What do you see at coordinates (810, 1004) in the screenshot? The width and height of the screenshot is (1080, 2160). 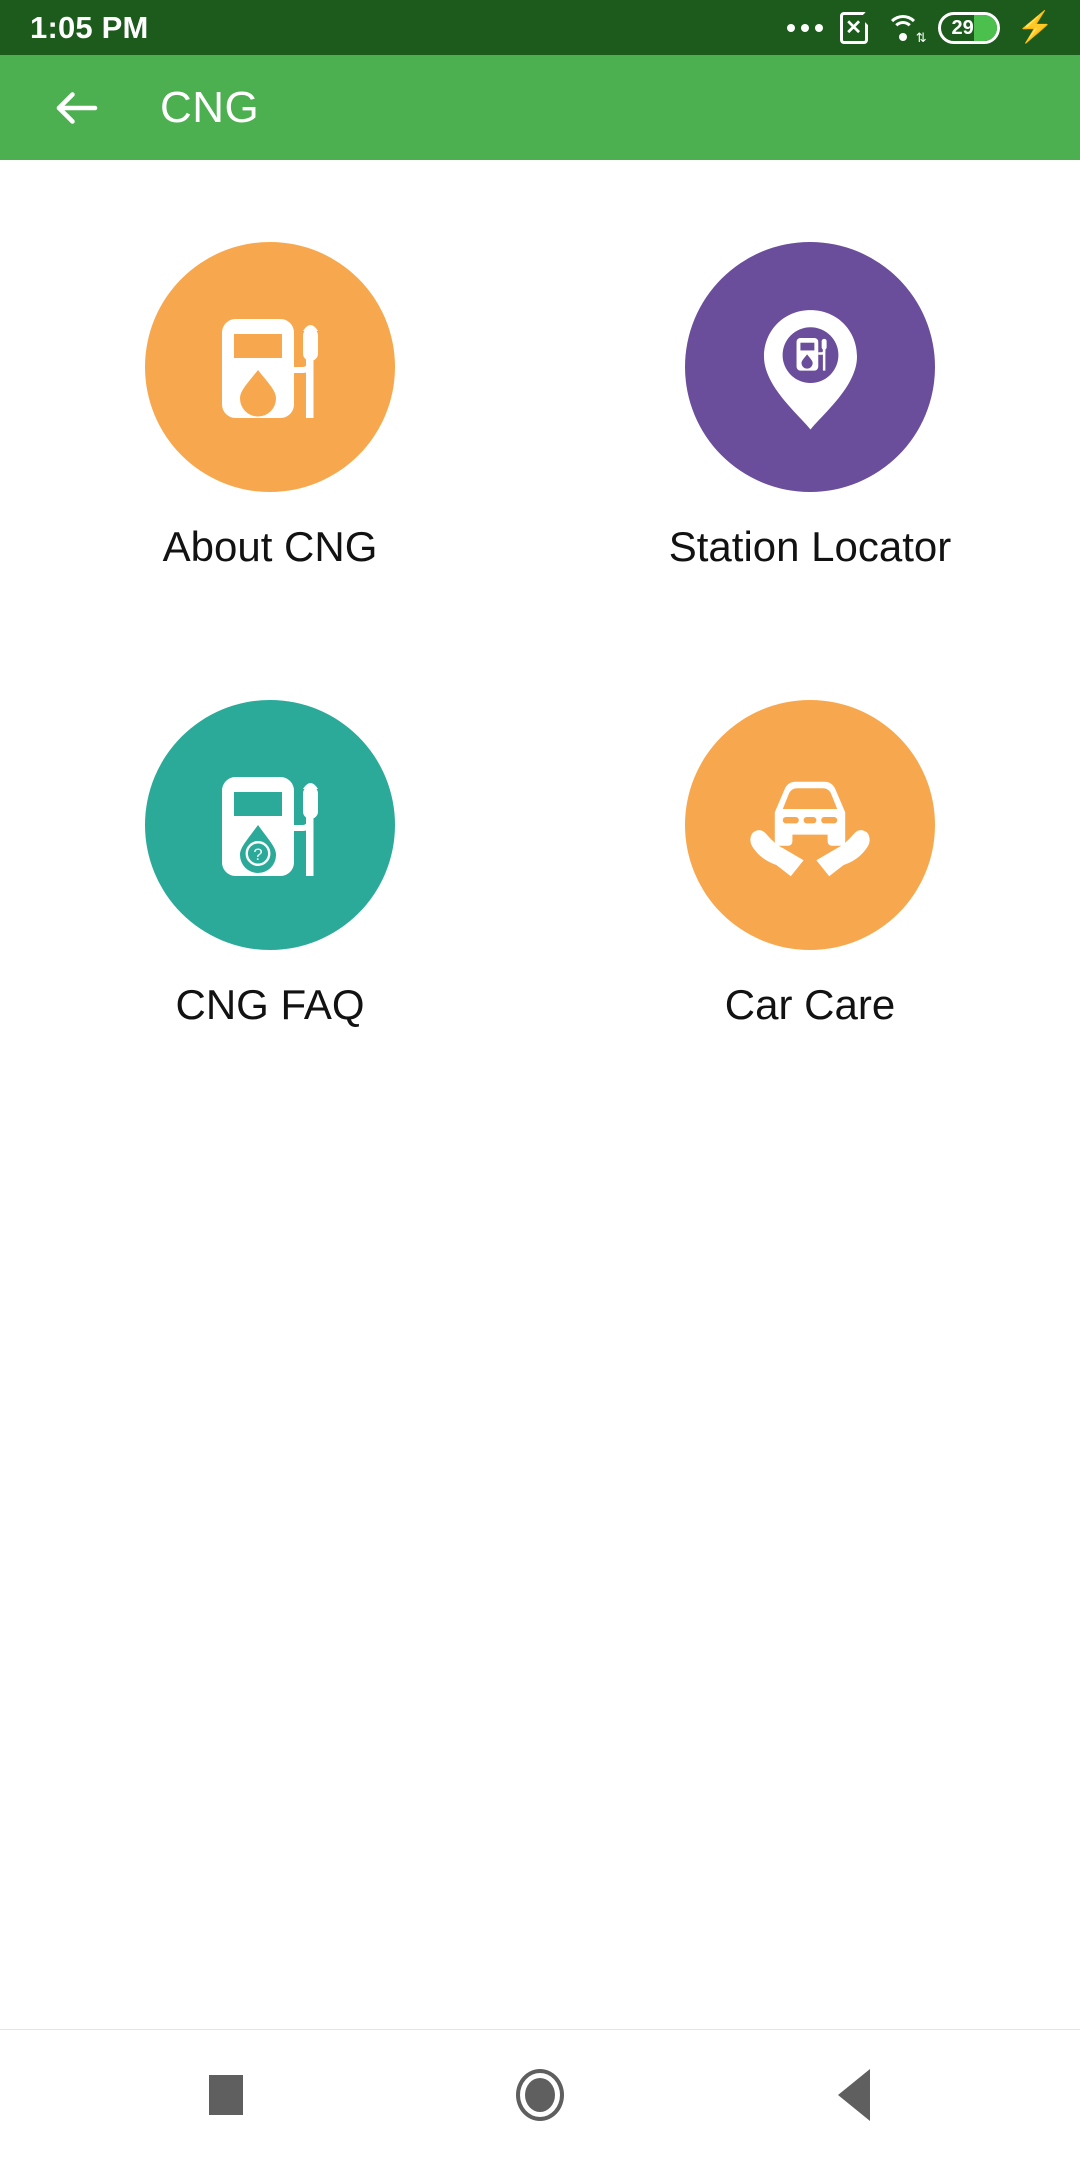 I see `menu-tile-label: Car Care` at bounding box center [810, 1004].